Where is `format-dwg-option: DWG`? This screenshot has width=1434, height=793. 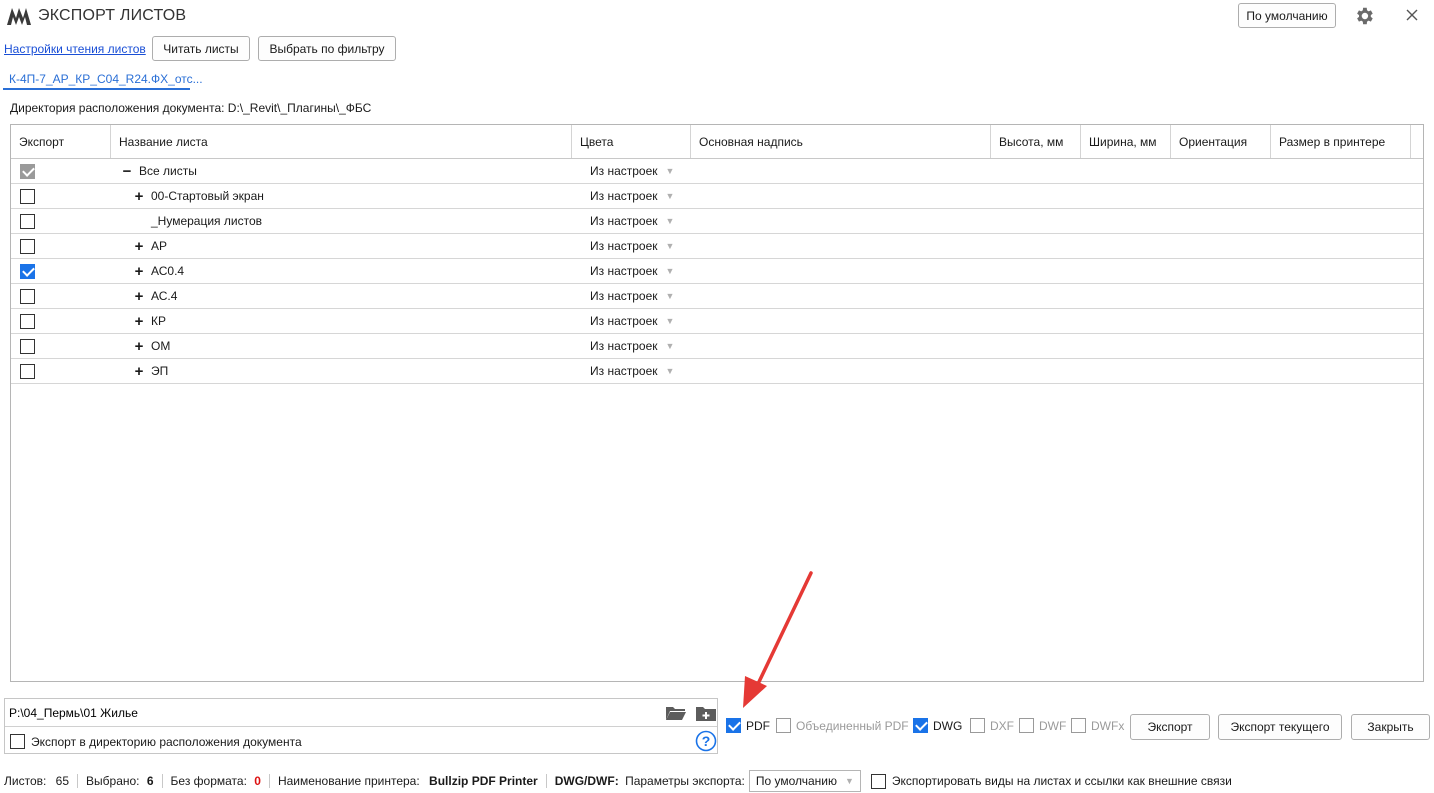
format-dwg-option: DWG is located at coordinates (937, 725).